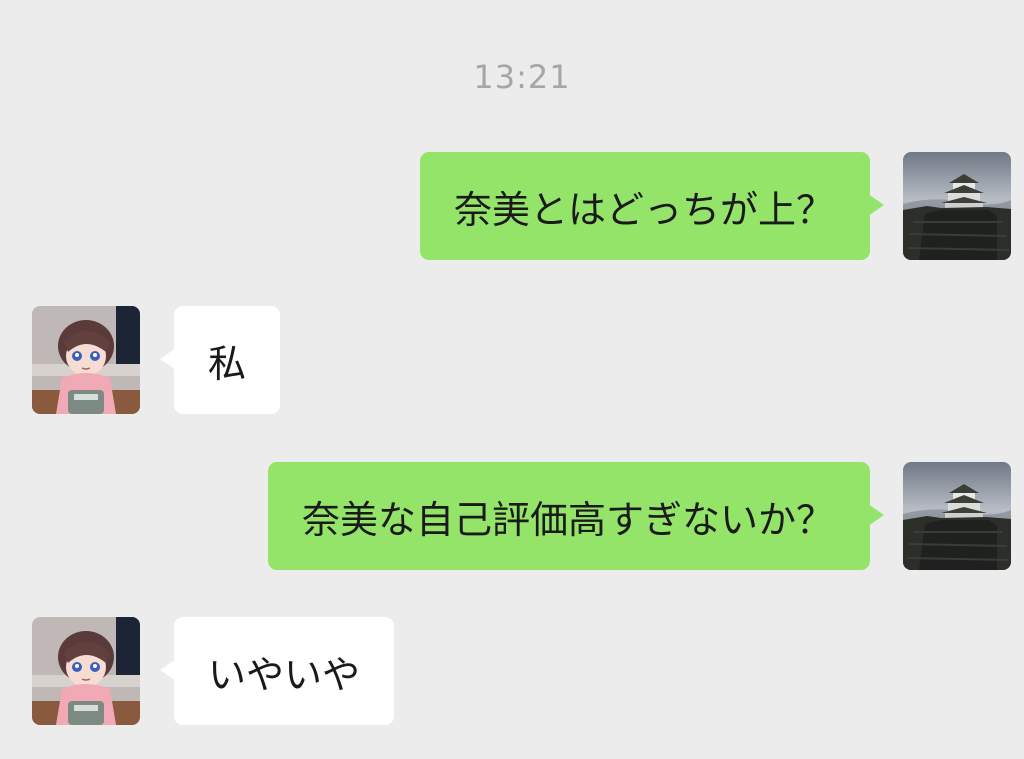 Image resolution: width=1024 pixels, height=759 pixels. Describe the element at coordinates (284, 674) in the screenshot. I see `message-text: いやいや` at that location.